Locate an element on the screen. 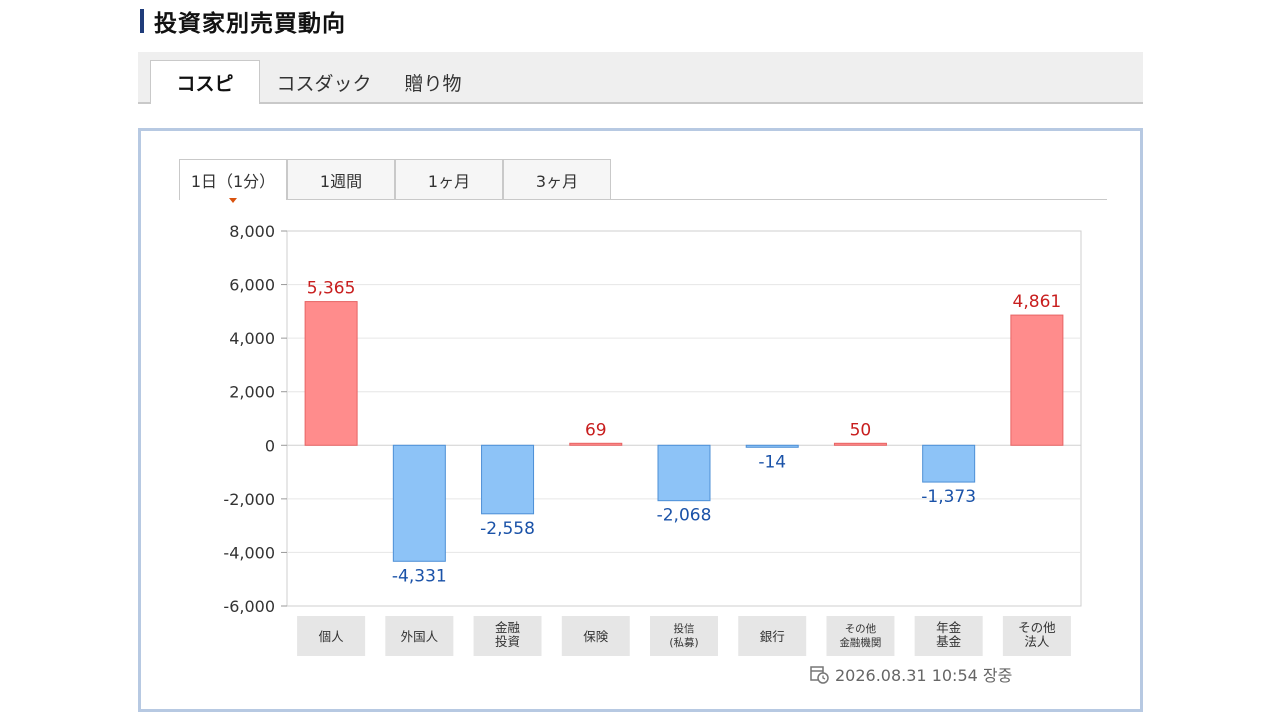 This screenshot has height=720, width=1280. y-tick-label: 2,000 is located at coordinates (252, 392).